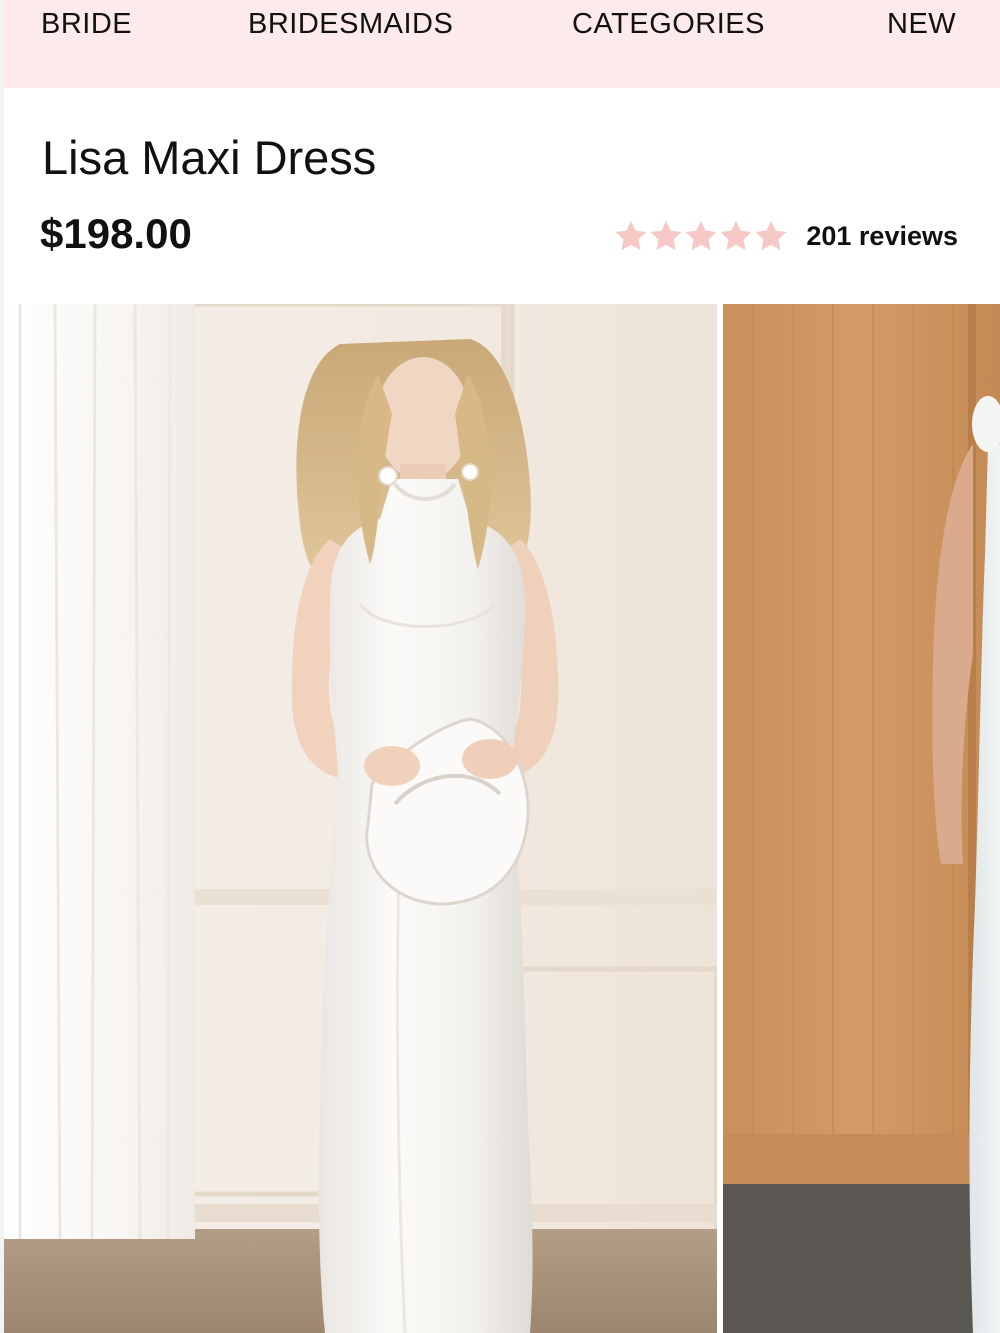 The width and height of the screenshot is (1000, 1333). I want to click on reviews-count-link: 201 reviews, so click(882, 236).